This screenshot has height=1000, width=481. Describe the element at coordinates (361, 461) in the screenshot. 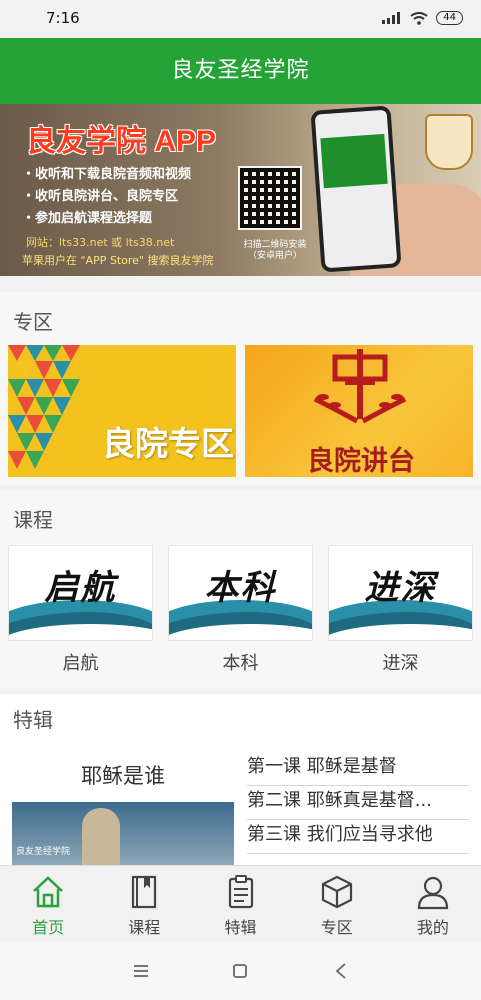

I see `zone-tile-label: 良院讲台` at that location.